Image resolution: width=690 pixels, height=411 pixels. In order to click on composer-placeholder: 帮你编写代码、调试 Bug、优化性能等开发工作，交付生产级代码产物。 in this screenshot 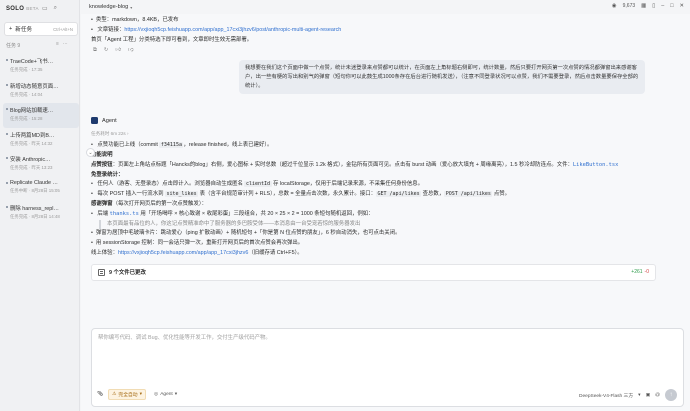, I will do `click(184, 337)`.